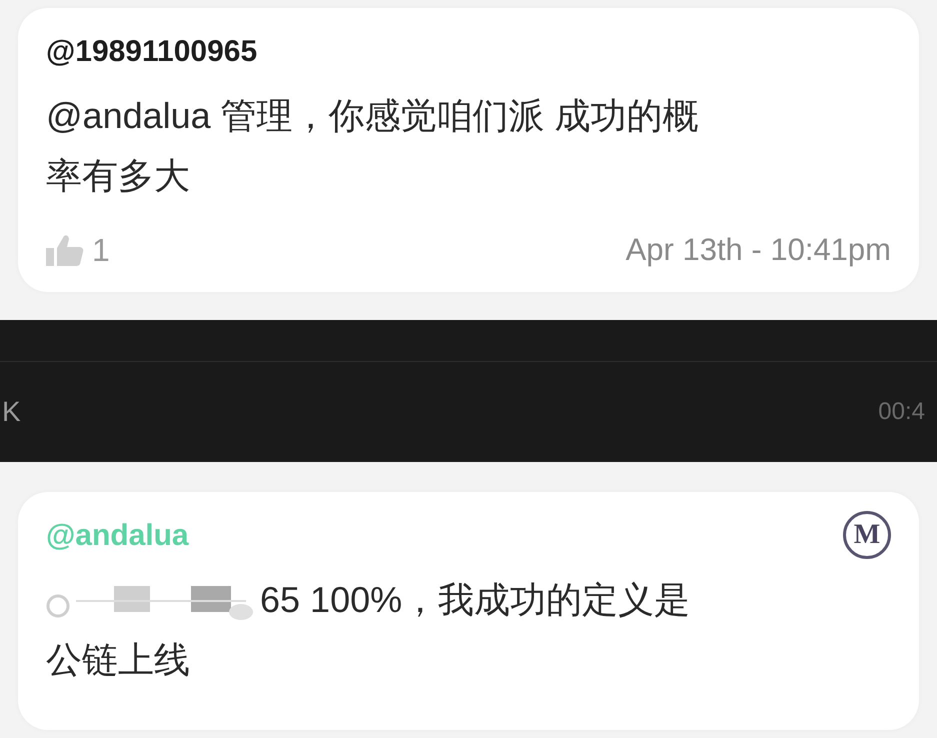  What do you see at coordinates (902, 412) in the screenshot?
I see `player-time: 00:4` at bounding box center [902, 412].